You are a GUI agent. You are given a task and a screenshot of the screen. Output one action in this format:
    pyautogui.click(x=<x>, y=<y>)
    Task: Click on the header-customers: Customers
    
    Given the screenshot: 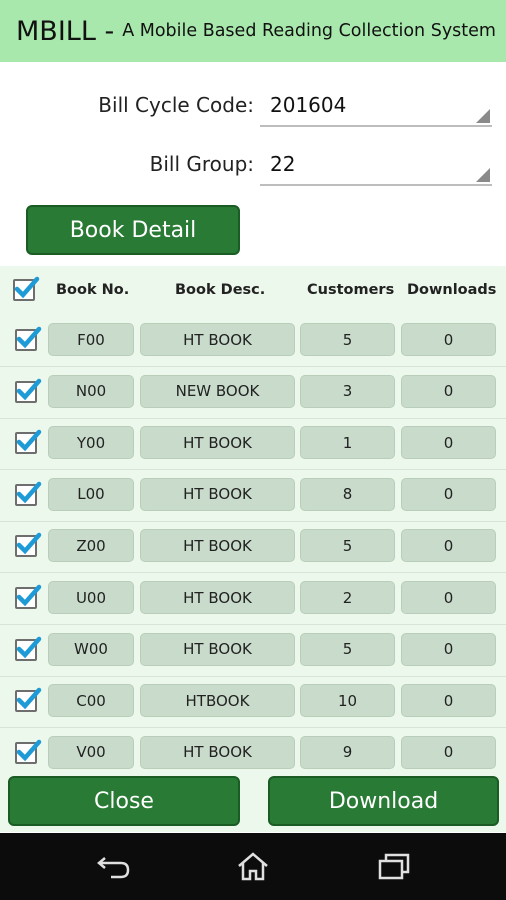 What is the action you would take?
    pyautogui.click(x=351, y=290)
    